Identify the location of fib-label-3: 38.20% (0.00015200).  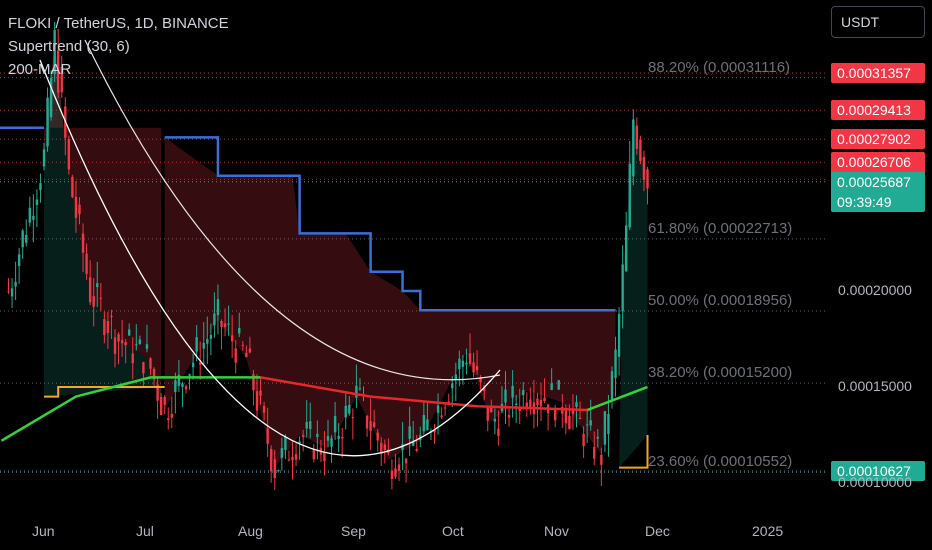
(720, 373).